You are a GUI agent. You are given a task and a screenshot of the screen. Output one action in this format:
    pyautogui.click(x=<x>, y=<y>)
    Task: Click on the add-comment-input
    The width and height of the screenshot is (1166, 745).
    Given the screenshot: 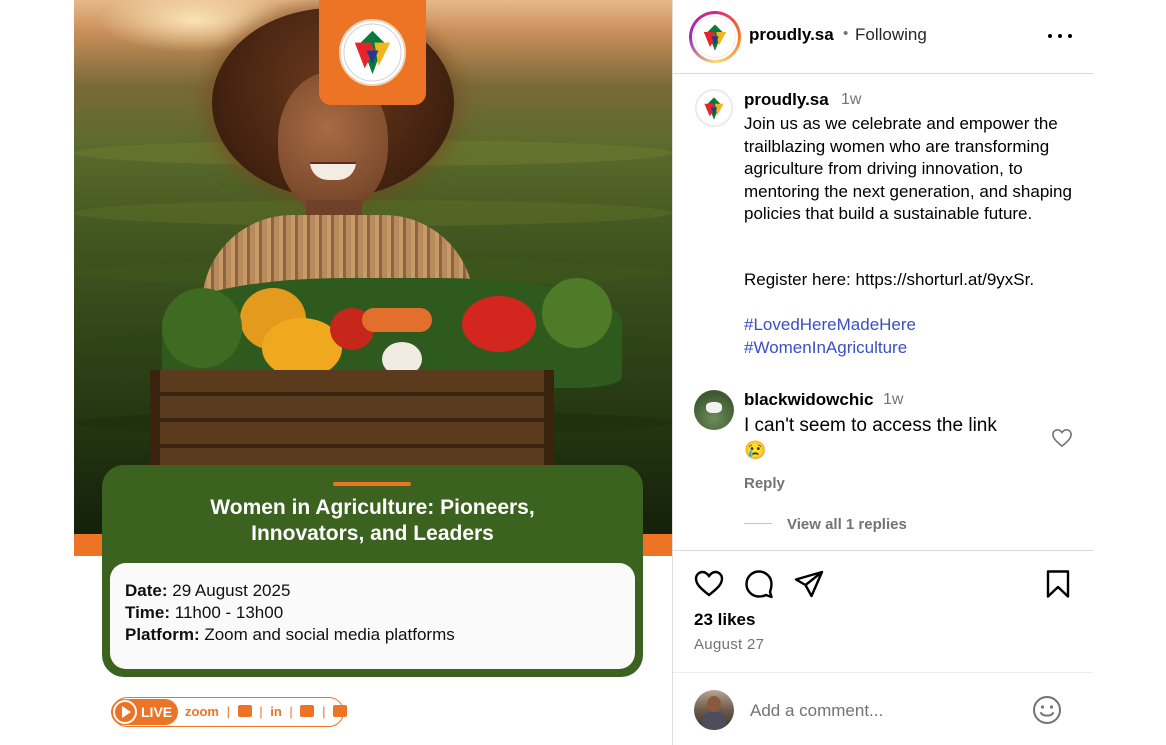 What is the action you would take?
    pyautogui.click(x=885, y=711)
    